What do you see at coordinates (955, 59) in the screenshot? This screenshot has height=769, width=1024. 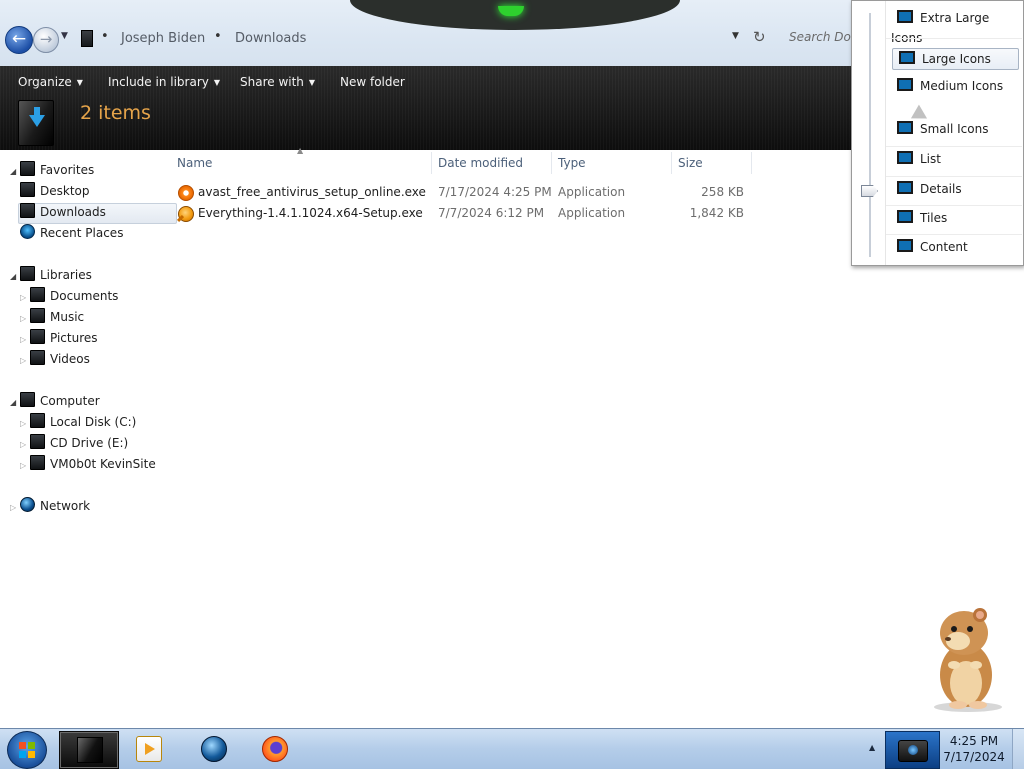 I see `view-option-large-icons: Large Icons` at bounding box center [955, 59].